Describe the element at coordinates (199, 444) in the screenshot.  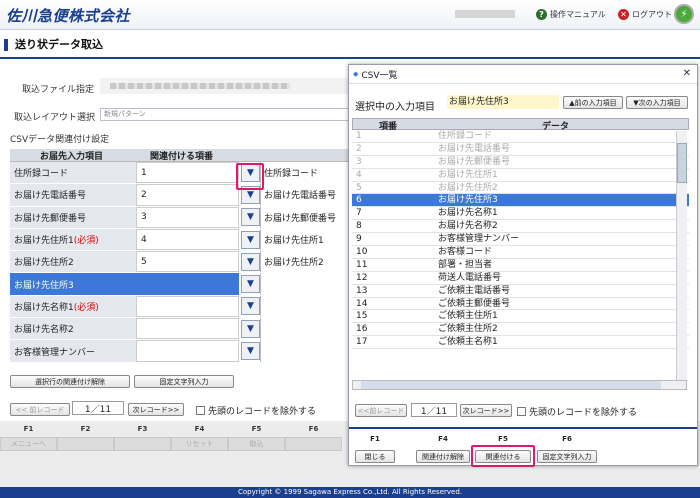
I see `fkey-button: リセット` at that location.